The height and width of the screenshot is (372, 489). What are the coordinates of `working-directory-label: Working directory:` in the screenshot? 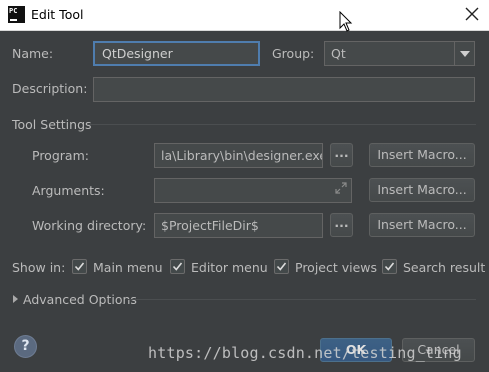 It's located at (89, 225).